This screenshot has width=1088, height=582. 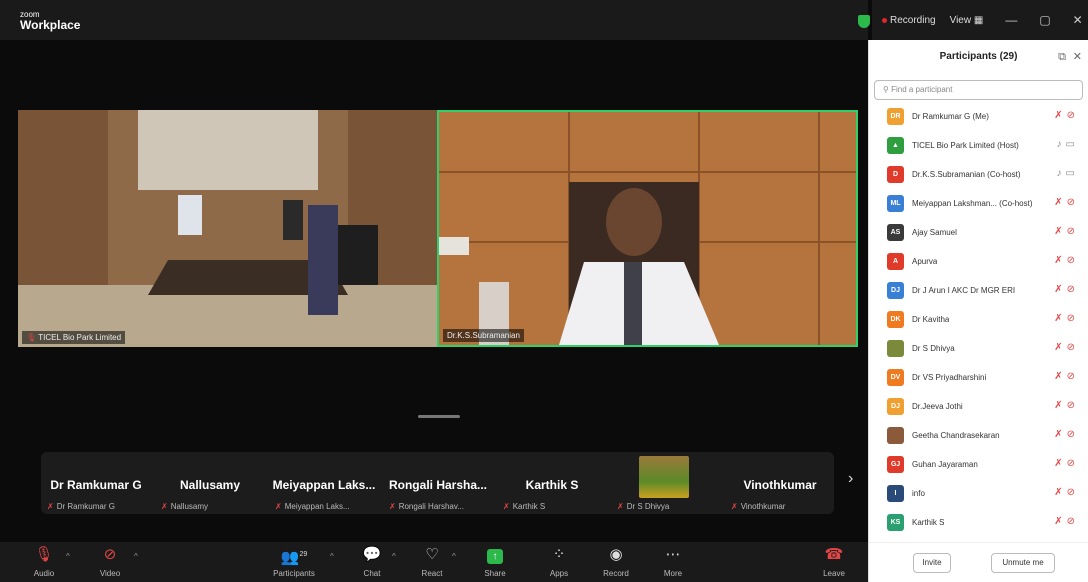 I want to click on thumbnail-tile: Vinothkumar ✗ Vinothkumar, so click(x=780, y=483).